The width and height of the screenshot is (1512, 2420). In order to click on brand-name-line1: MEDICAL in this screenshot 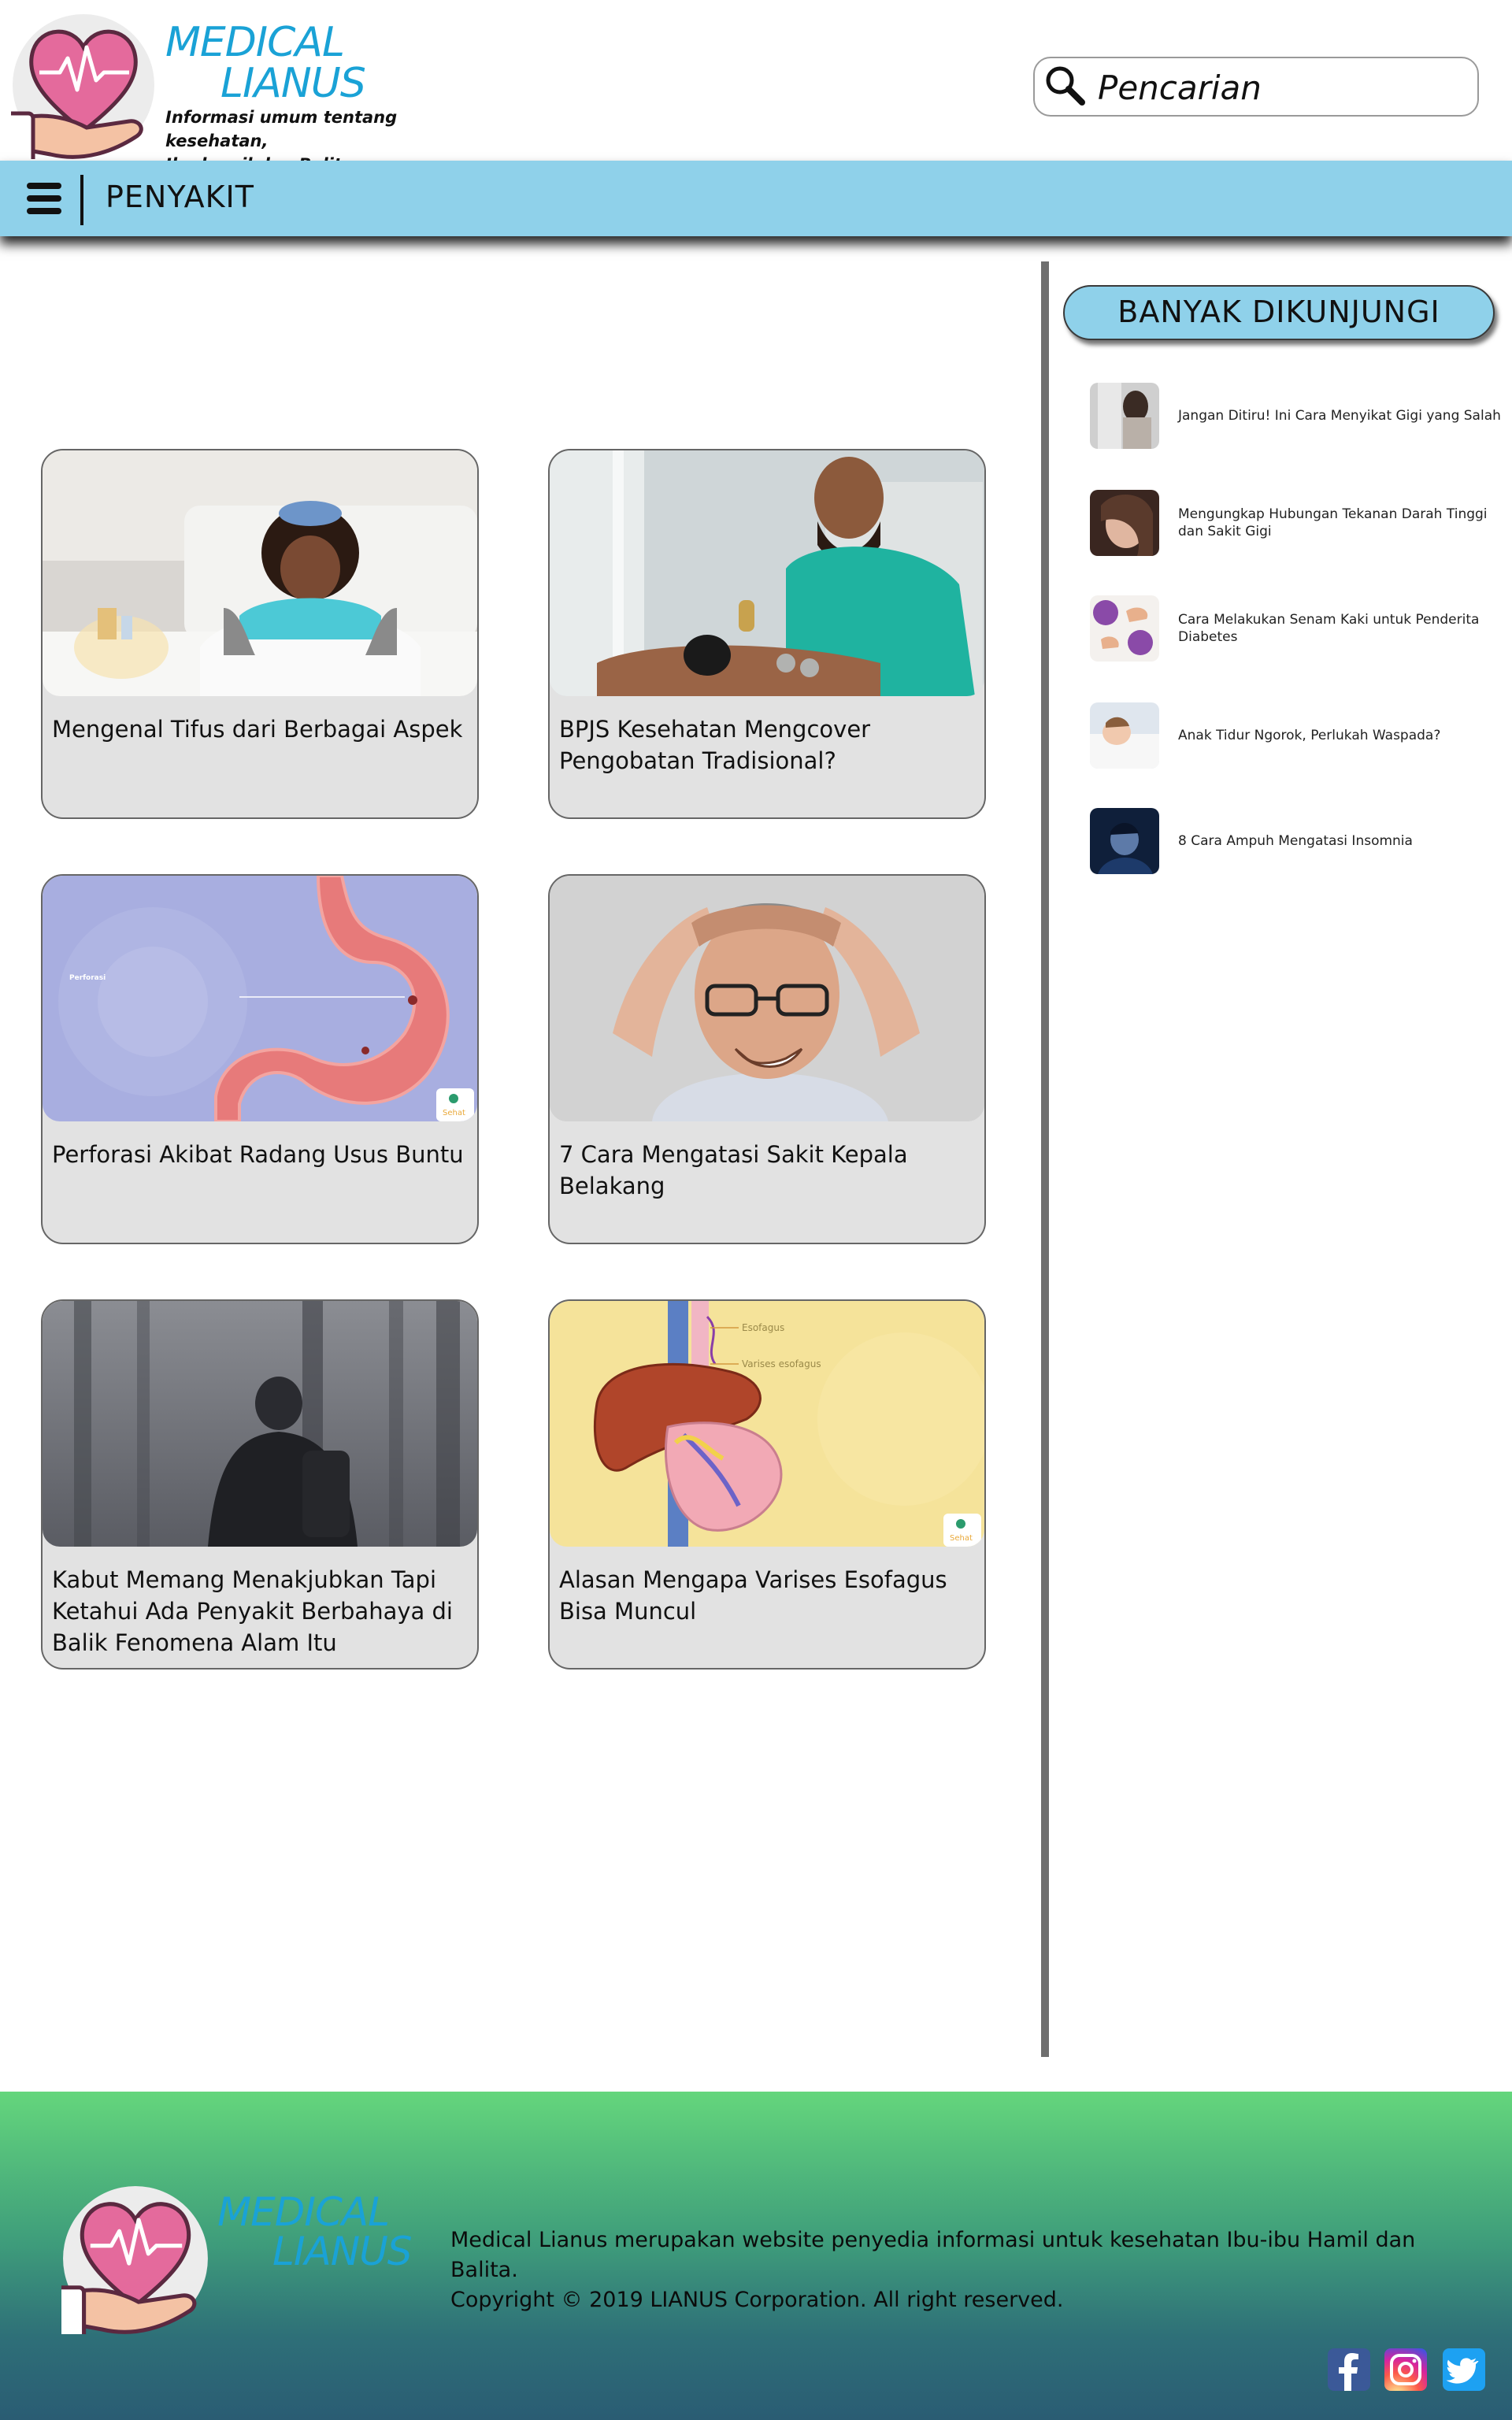, I will do `click(255, 42)`.